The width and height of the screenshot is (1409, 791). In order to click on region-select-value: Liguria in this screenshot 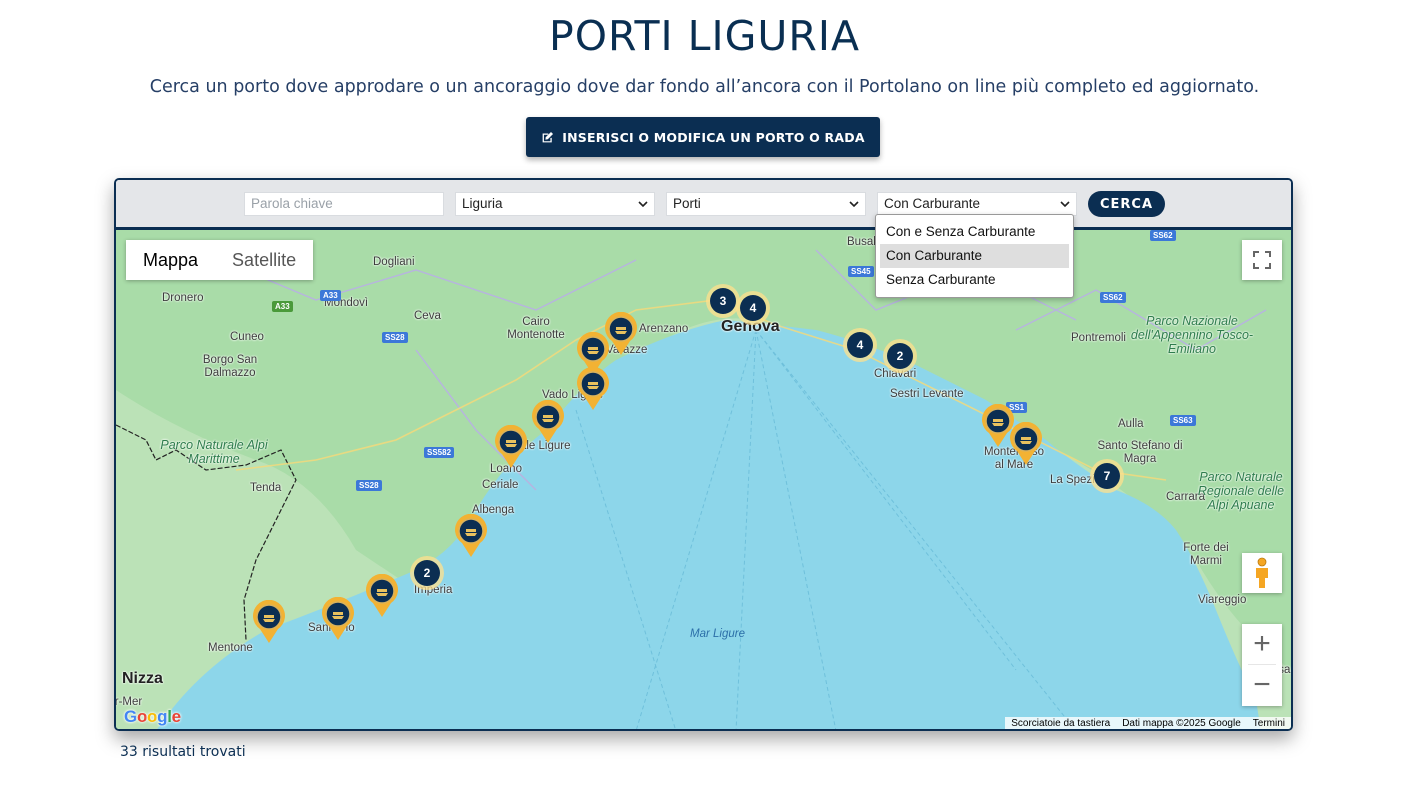, I will do `click(482, 203)`.